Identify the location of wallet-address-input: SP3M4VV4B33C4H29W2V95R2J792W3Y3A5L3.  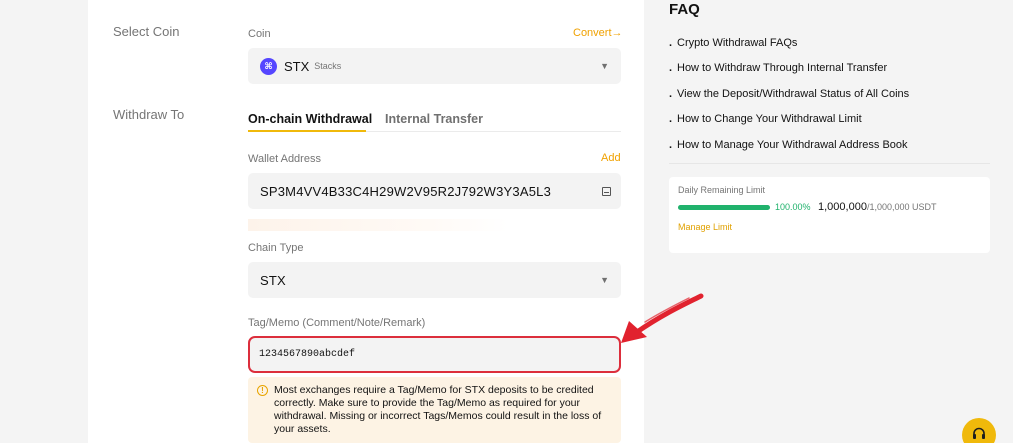
(434, 191).